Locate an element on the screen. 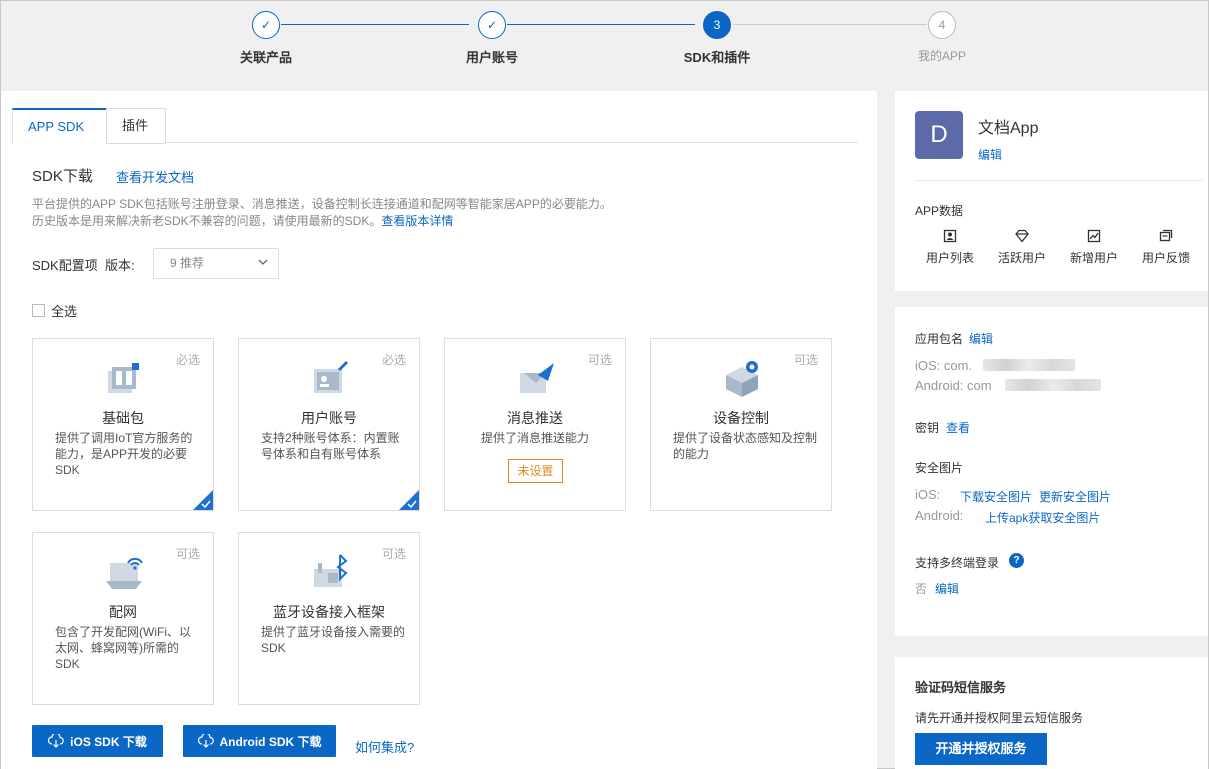 This screenshot has height=769, width=1209. stat-active-users: 活跃用户 is located at coordinates (1022, 247).